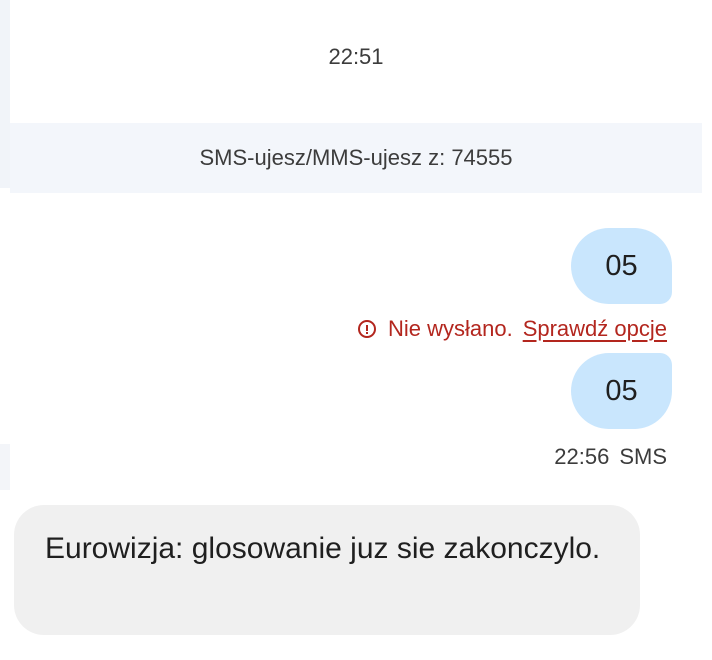 This screenshot has width=712, height=660. I want to click on message-time: 22:56, so click(582, 456).